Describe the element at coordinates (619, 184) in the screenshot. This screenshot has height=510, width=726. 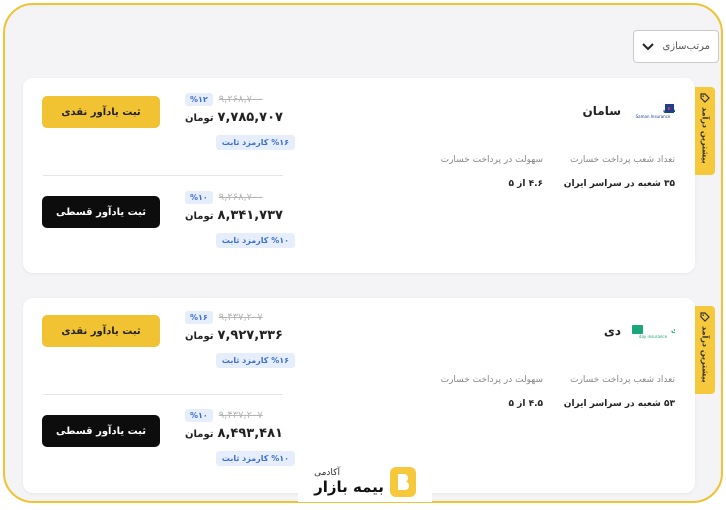
I see `branches-value: ۳۵ شعبه در سراسر ایران` at that location.